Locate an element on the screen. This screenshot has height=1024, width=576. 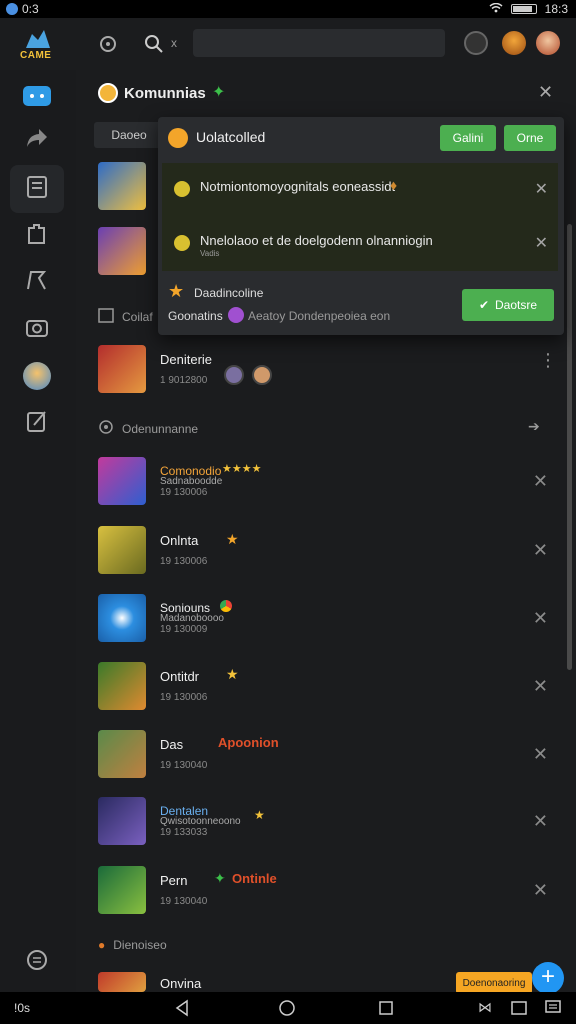
routes-icon is located at coordinates (37, 282).